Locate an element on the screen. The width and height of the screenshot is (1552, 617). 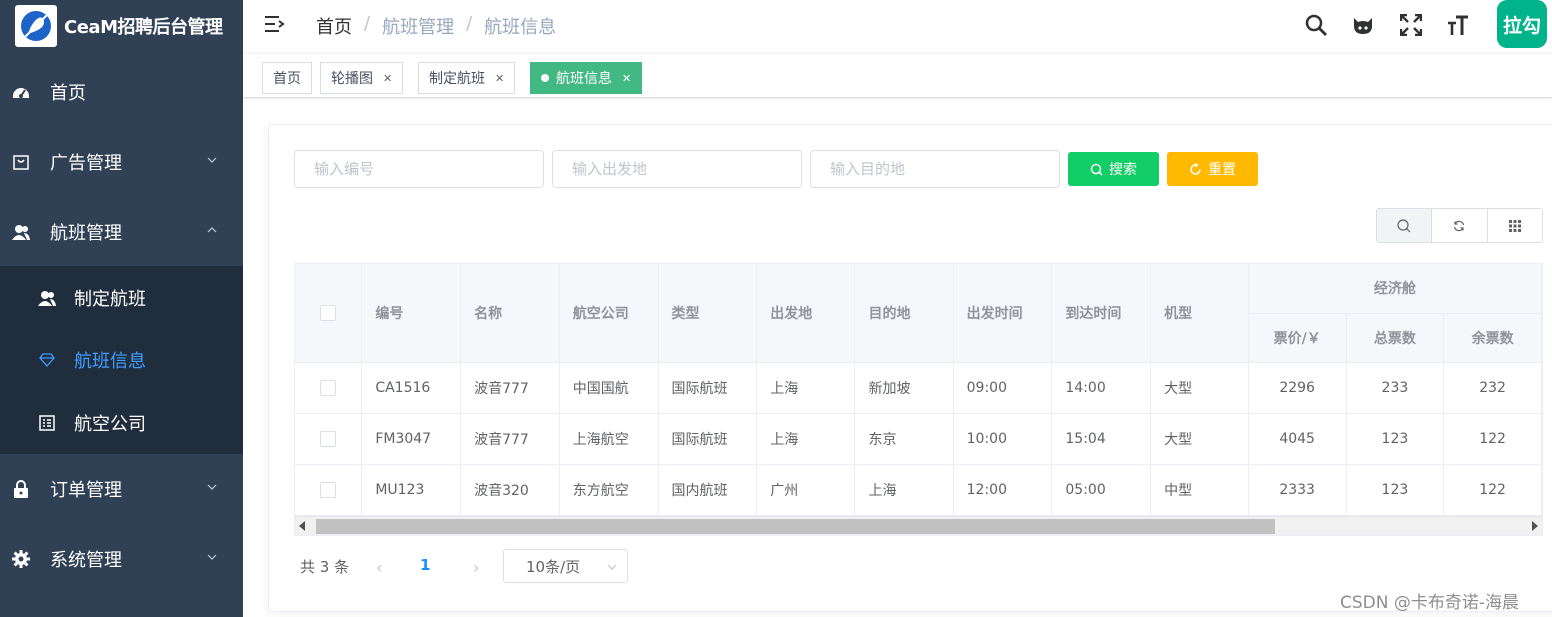
tag-label: 航班信息 is located at coordinates (584, 79).